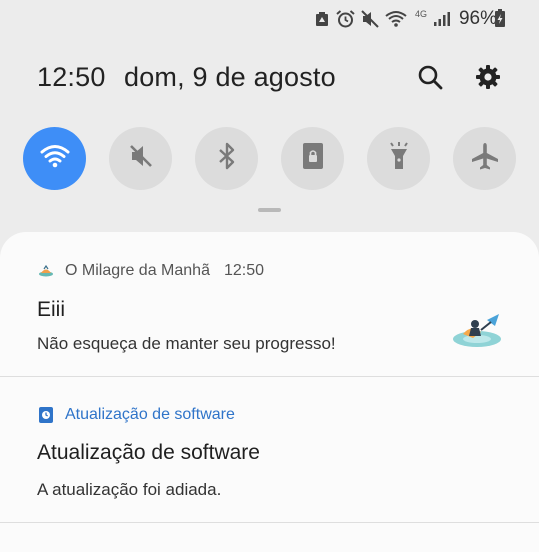 This screenshot has height=552, width=539. I want to click on wifi-toggle, so click(54, 158).